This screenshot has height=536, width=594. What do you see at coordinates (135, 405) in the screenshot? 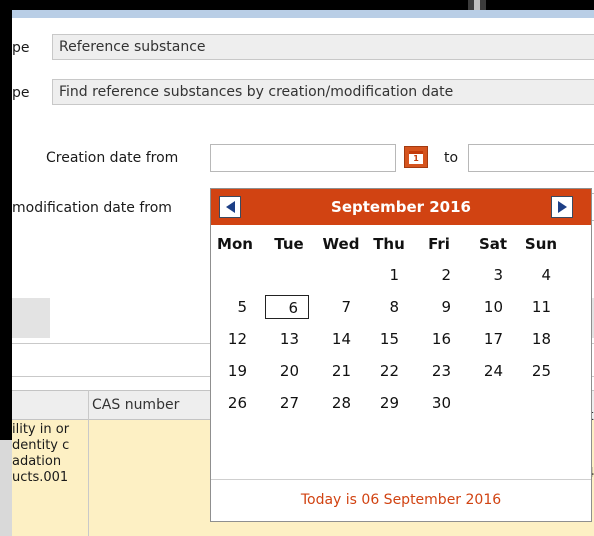
I see `cas-number-header: CAS number` at bounding box center [135, 405].